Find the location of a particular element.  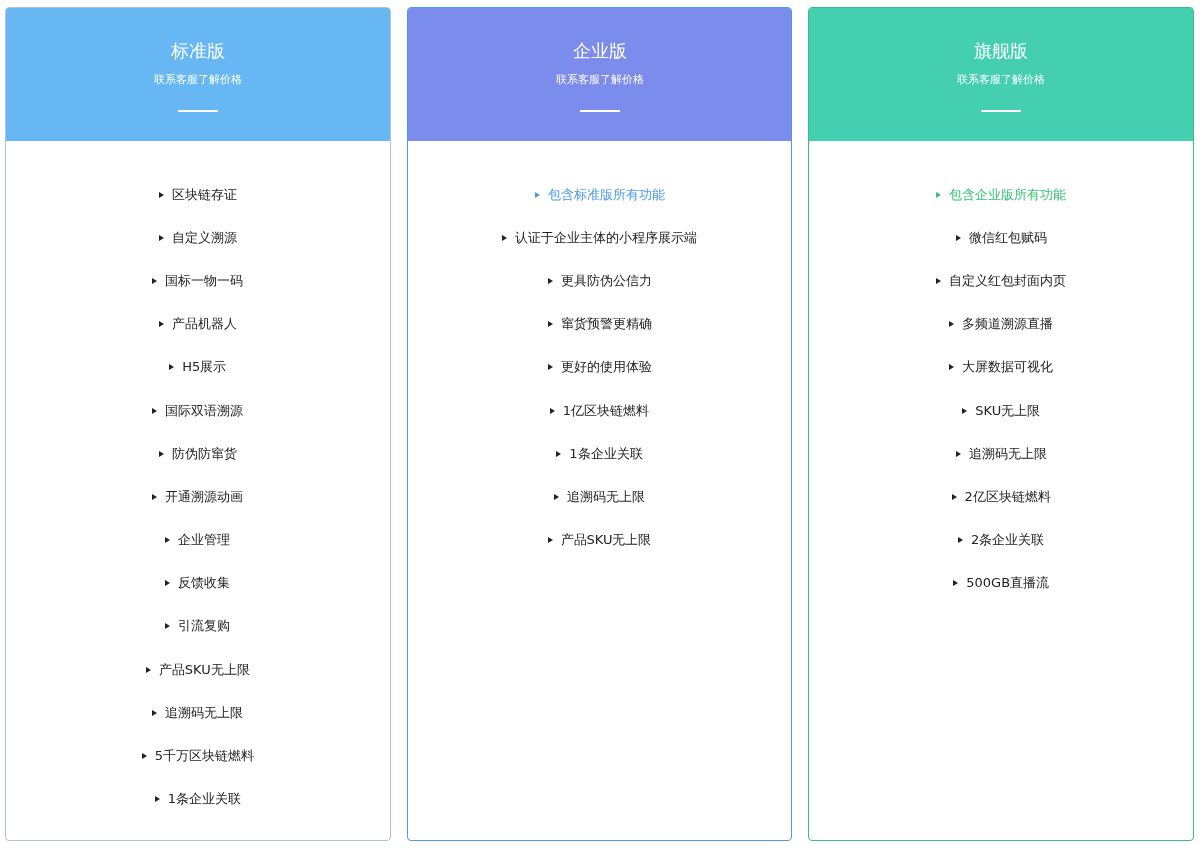

feature-text: H5展示 is located at coordinates (204, 367).